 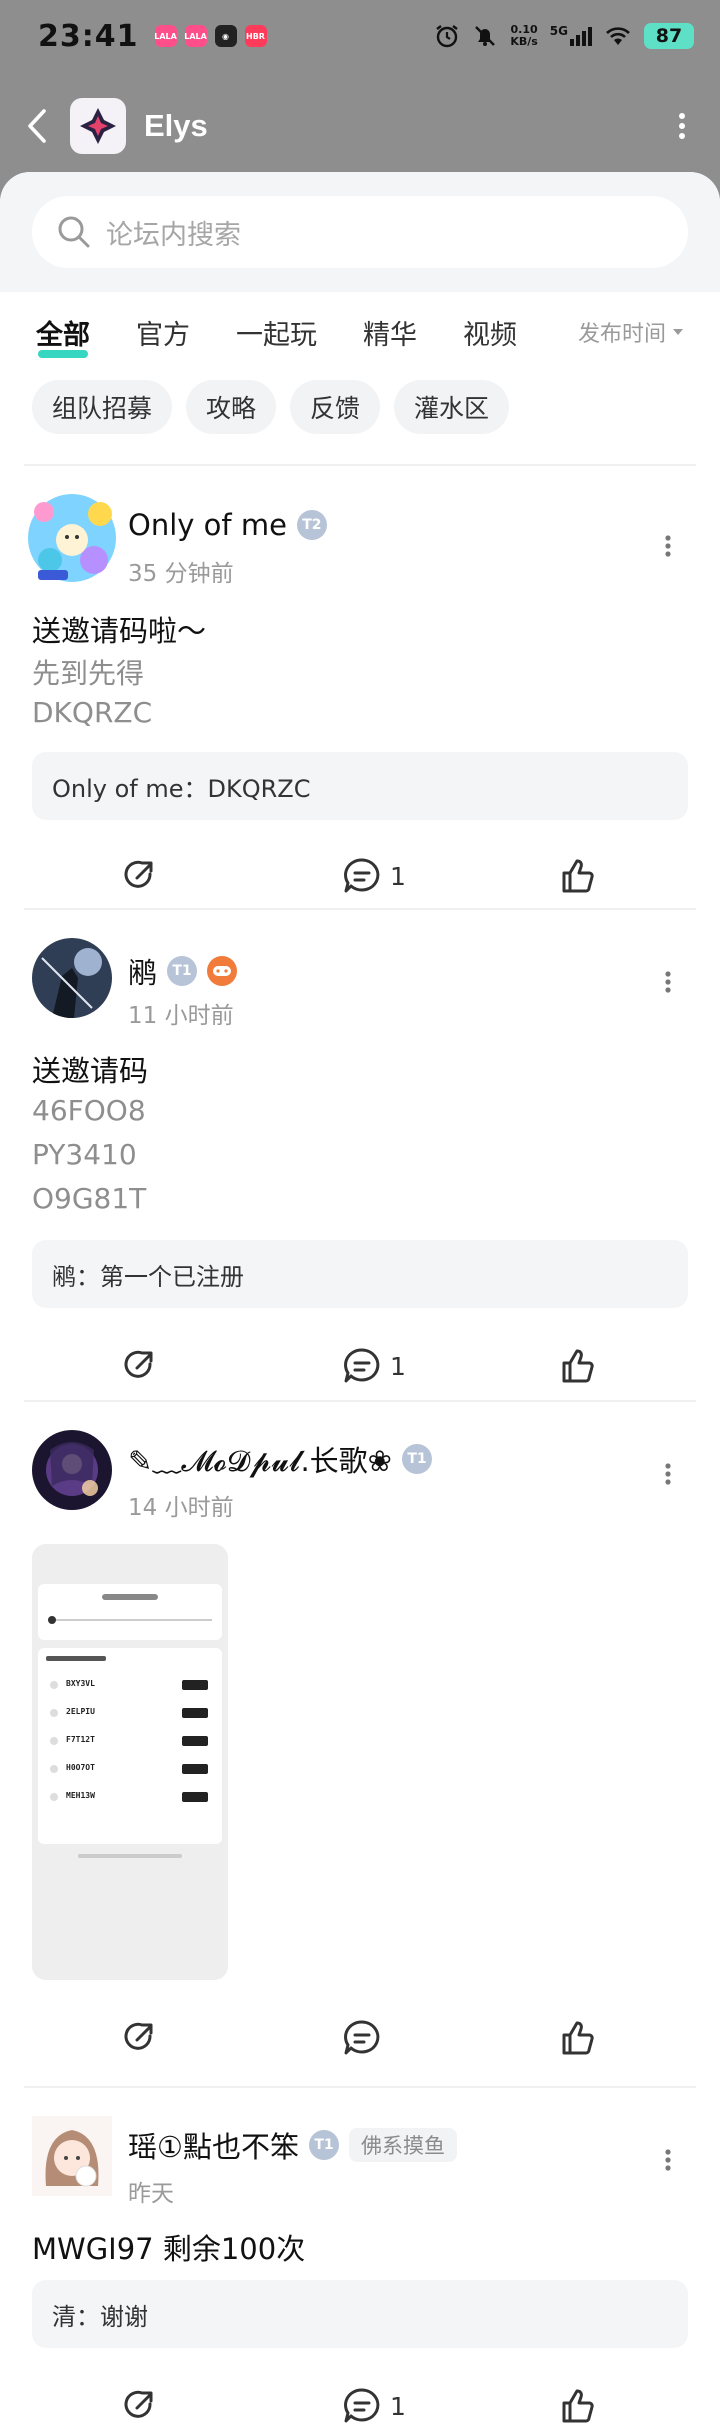 What do you see at coordinates (119, 631) in the screenshot?
I see `post-title: 送邀请码啦～` at bounding box center [119, 631].